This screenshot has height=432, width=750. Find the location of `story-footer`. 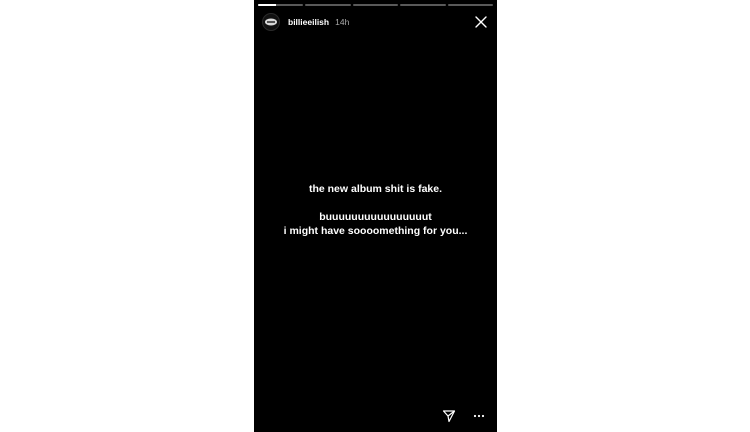

story-footer is located at coordinates (464, 416).